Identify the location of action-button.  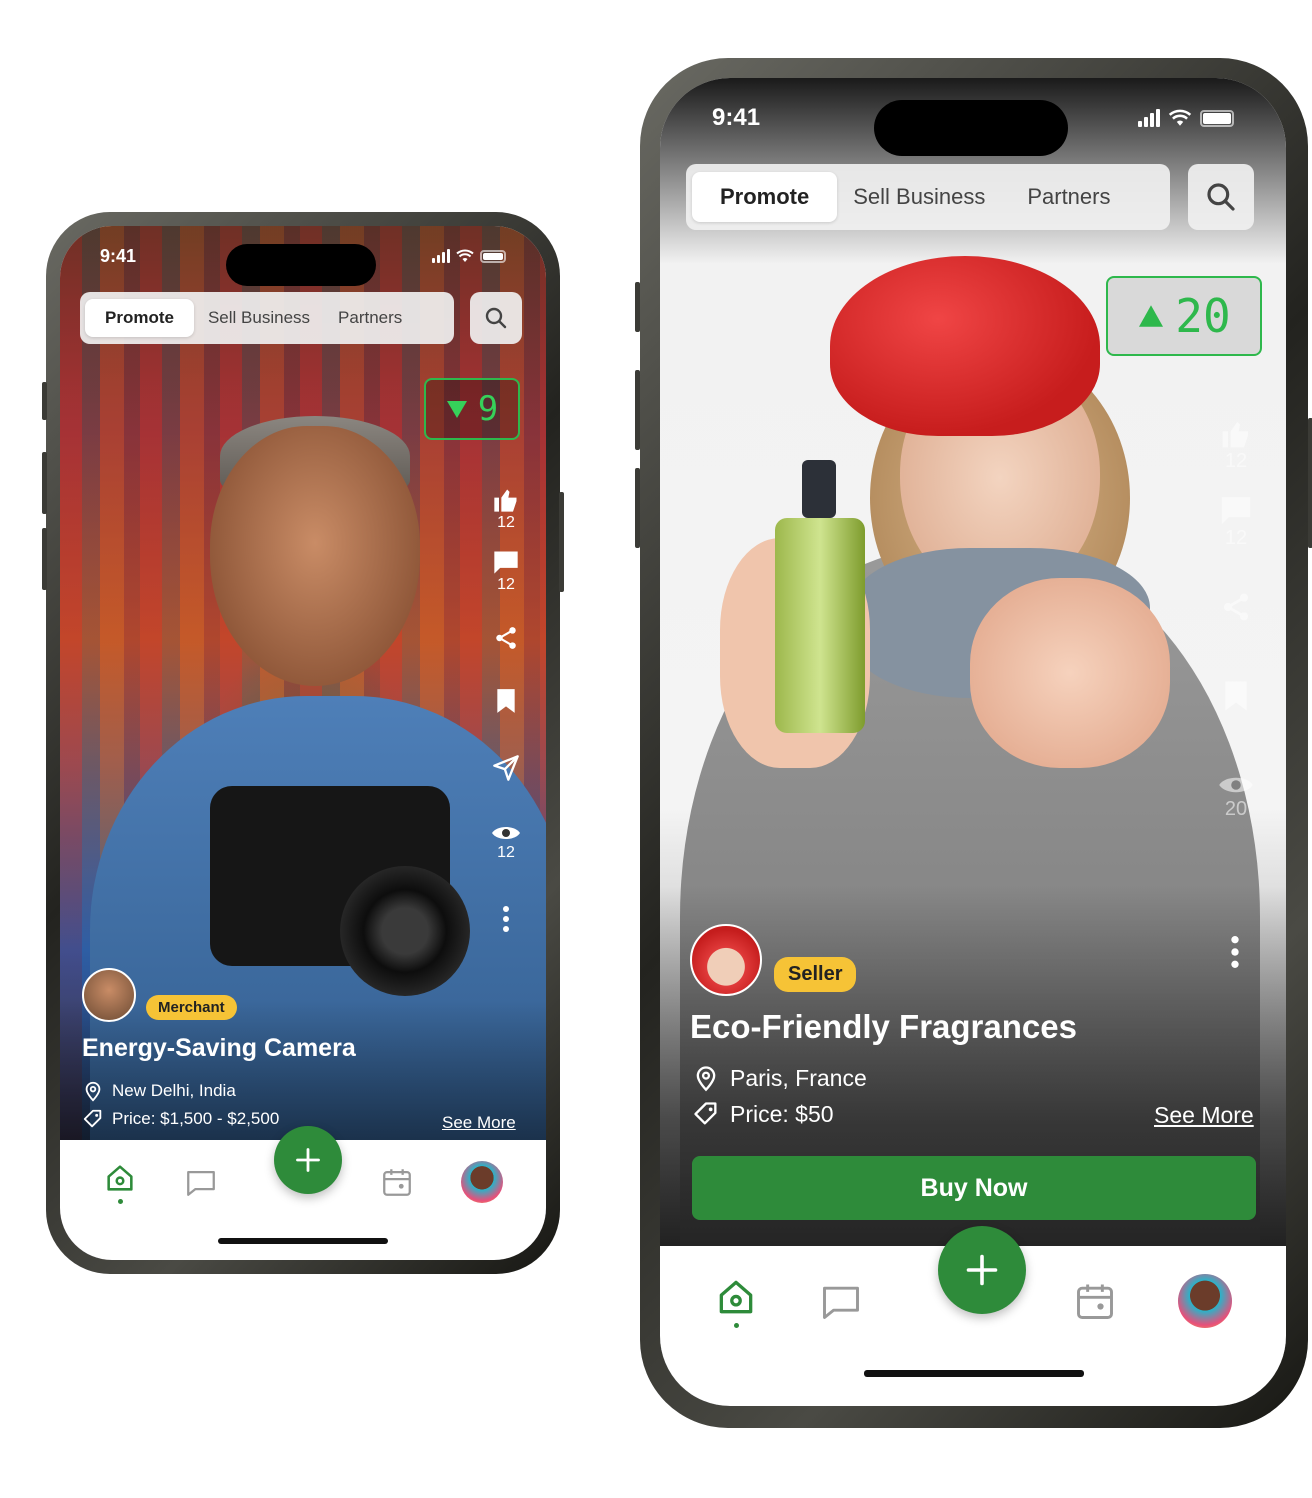
(637, 307).